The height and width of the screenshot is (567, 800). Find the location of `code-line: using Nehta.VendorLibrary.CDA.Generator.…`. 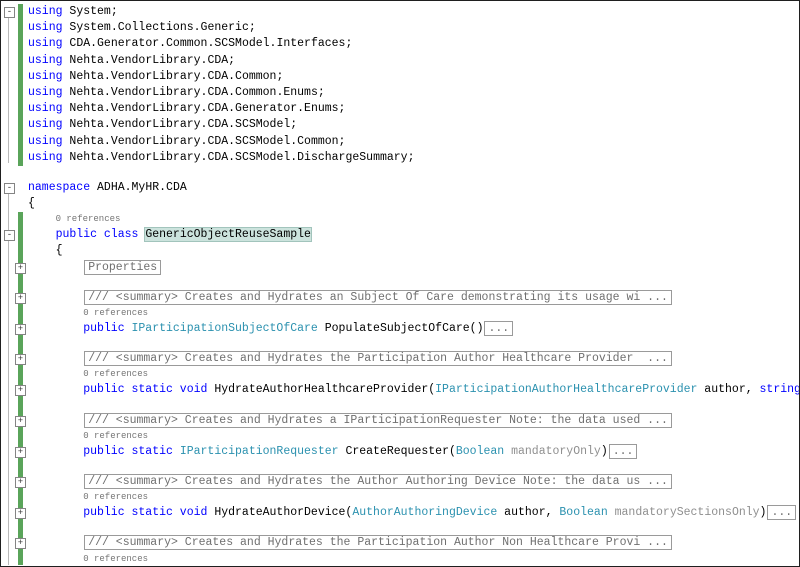

code-line: using Nehta.VendorLibrary.CDA.Generator.… is located at coordinates (400, 109).